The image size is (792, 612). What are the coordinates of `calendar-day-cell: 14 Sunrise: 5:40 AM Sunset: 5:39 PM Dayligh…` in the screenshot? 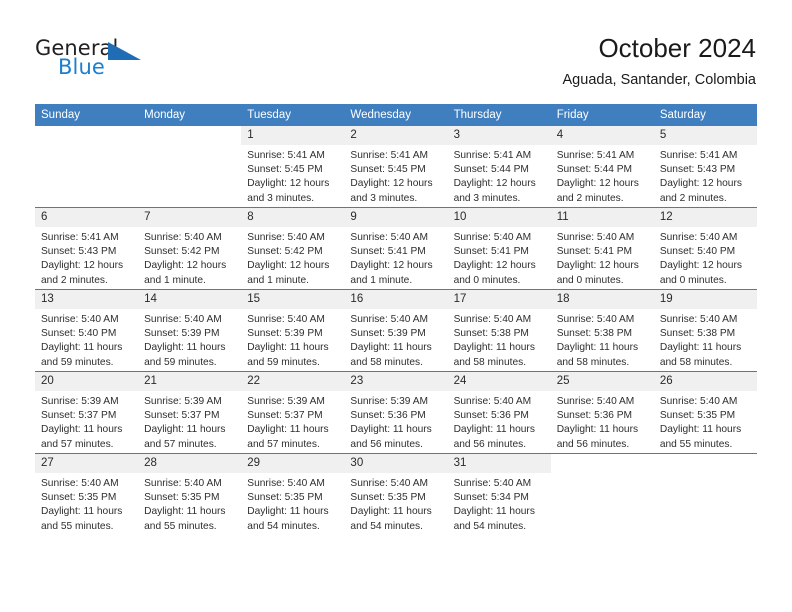 It's located at (190, 330).